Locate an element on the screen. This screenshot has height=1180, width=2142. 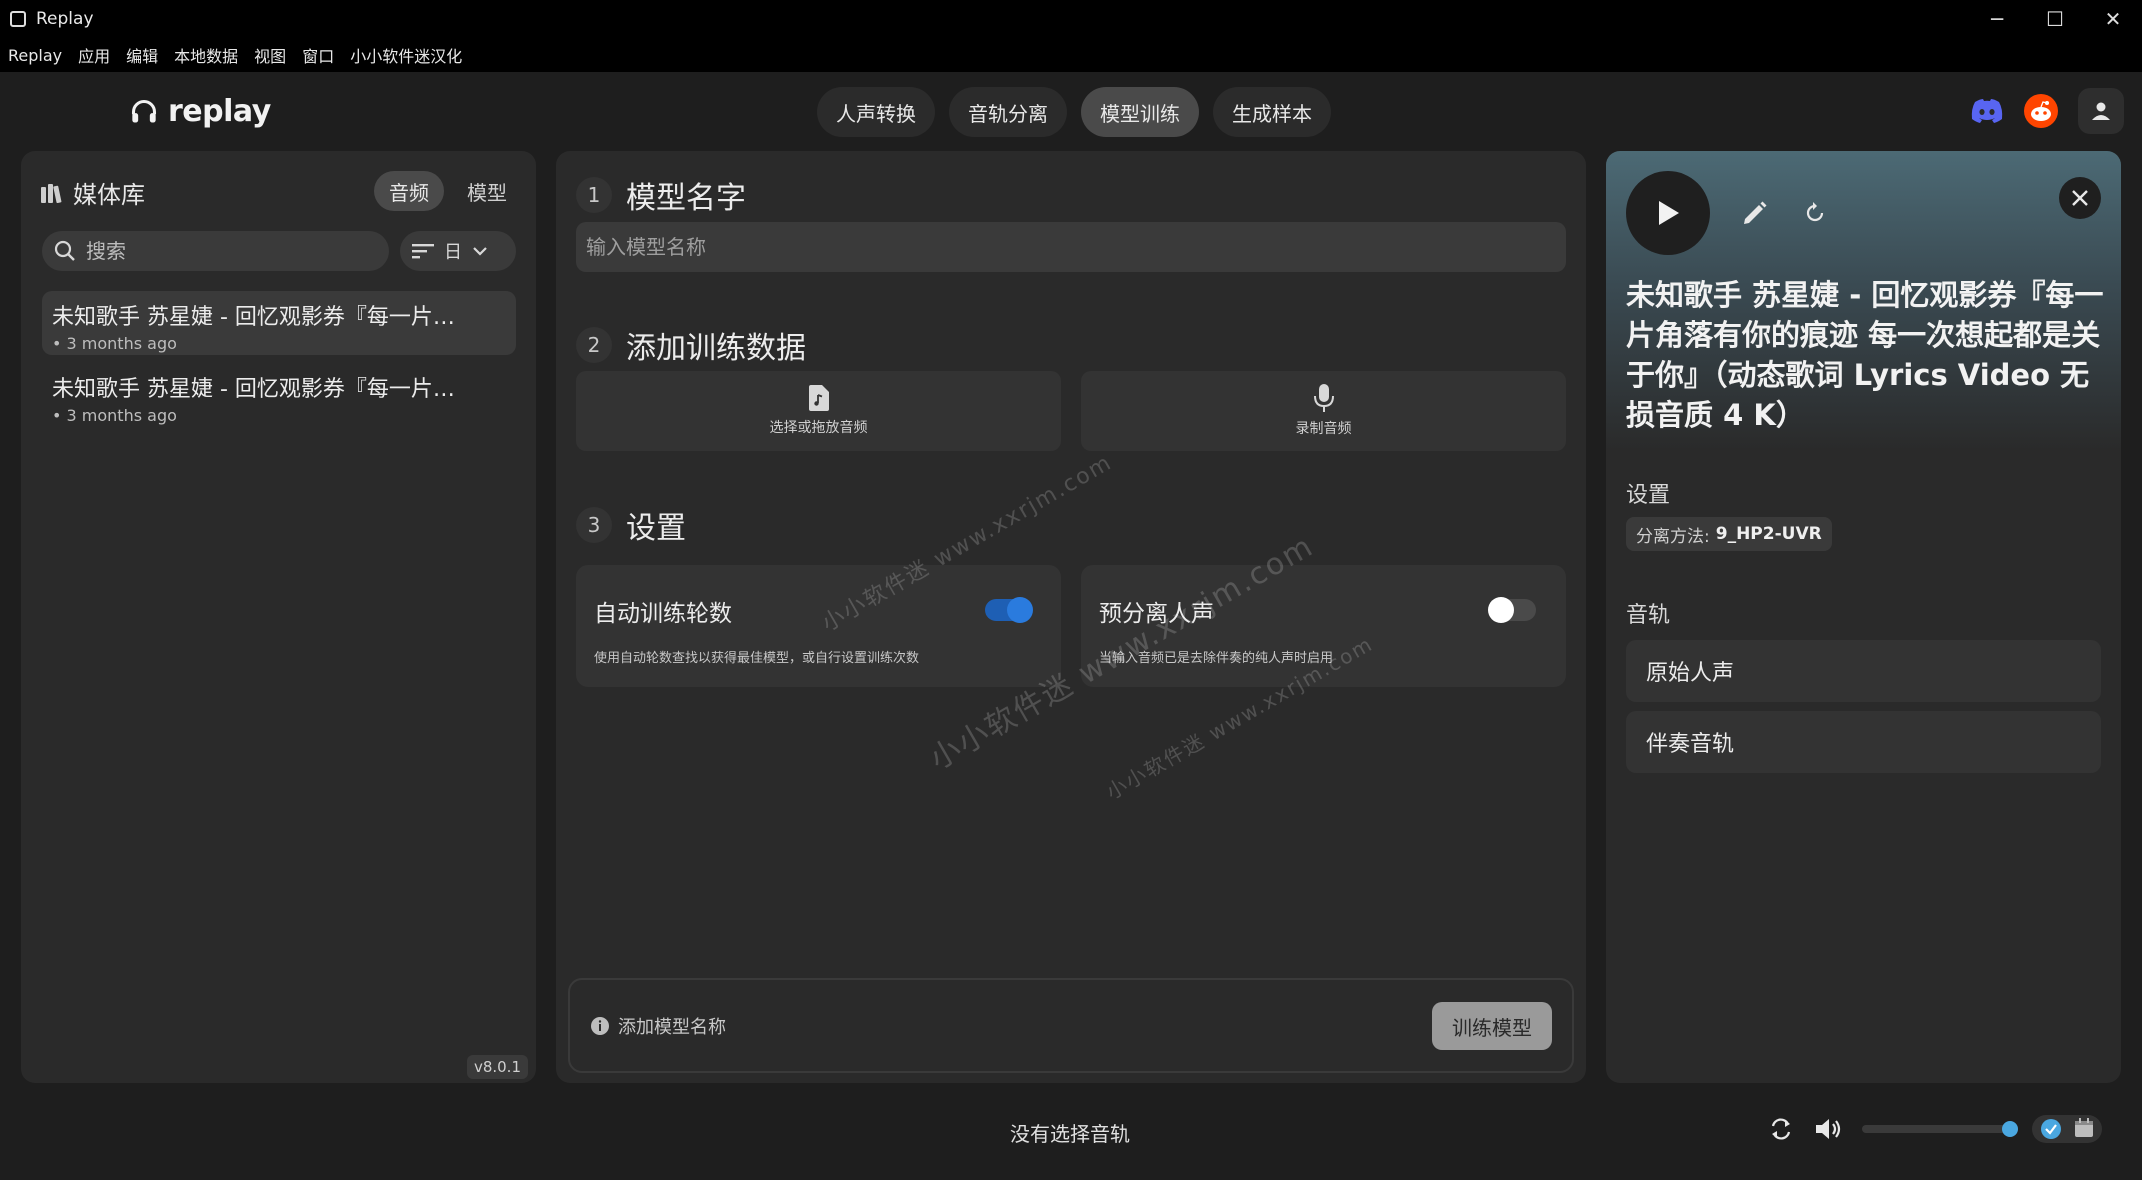
menu-item-replay: Replay is located at coordinates (35, 55).